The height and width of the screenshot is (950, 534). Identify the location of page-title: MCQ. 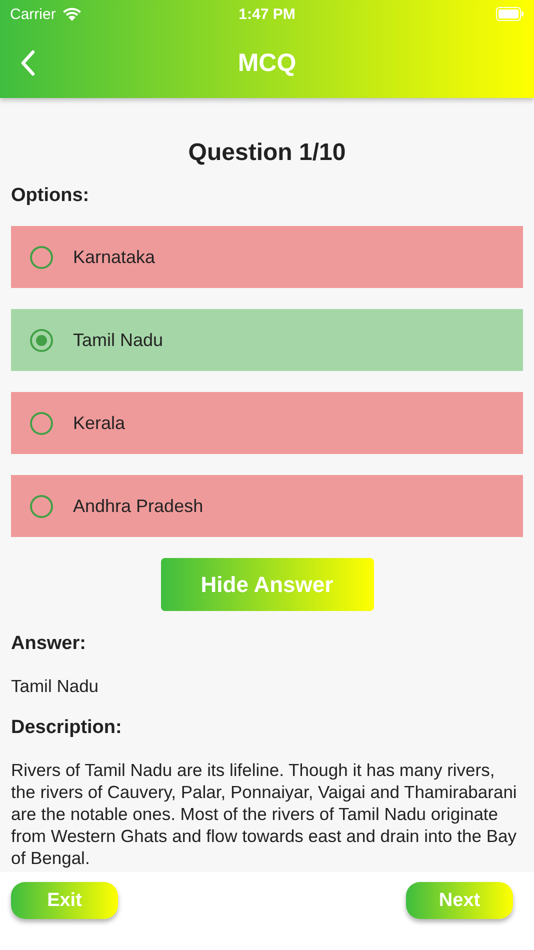
(267, 63).